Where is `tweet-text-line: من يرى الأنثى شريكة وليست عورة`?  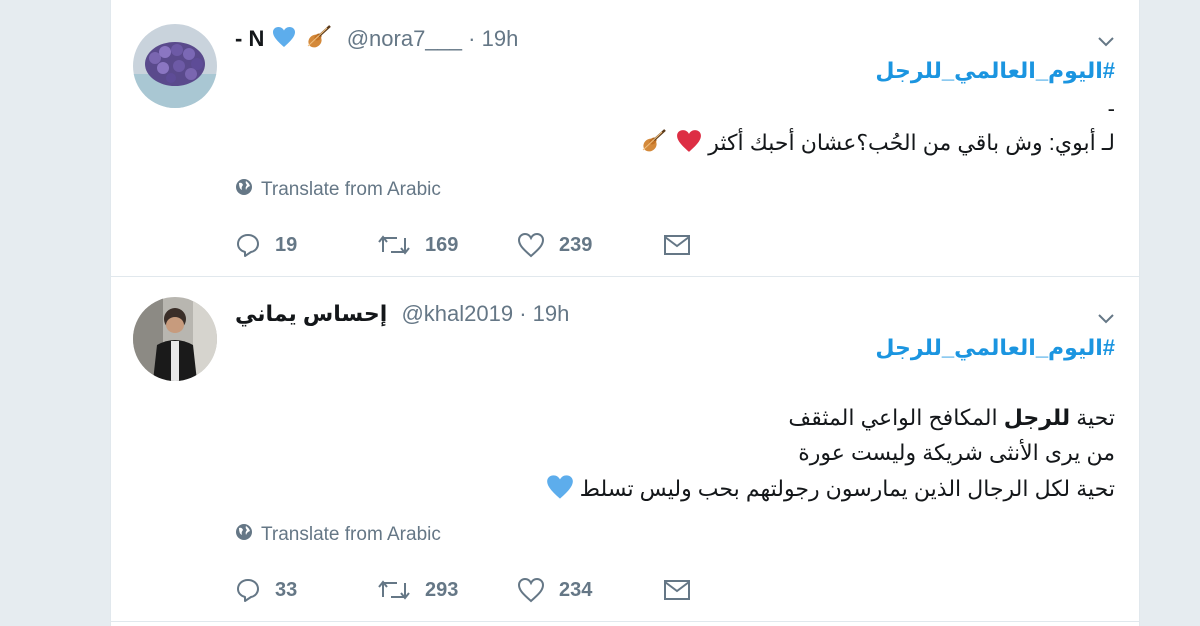 tweet-text-line: من يرى الأنثى شريكة وليست عورة is located at coordinates (956, 452).